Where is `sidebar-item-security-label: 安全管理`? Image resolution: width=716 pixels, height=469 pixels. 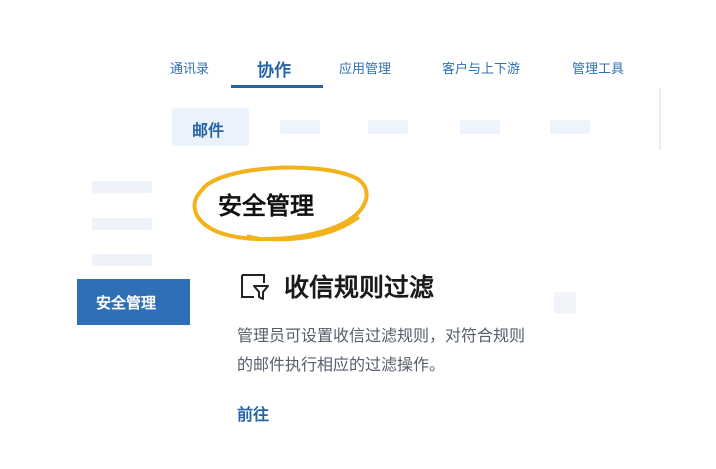 sidebar-item-security-label: 安全管理 is located at coordinates (126, 303).